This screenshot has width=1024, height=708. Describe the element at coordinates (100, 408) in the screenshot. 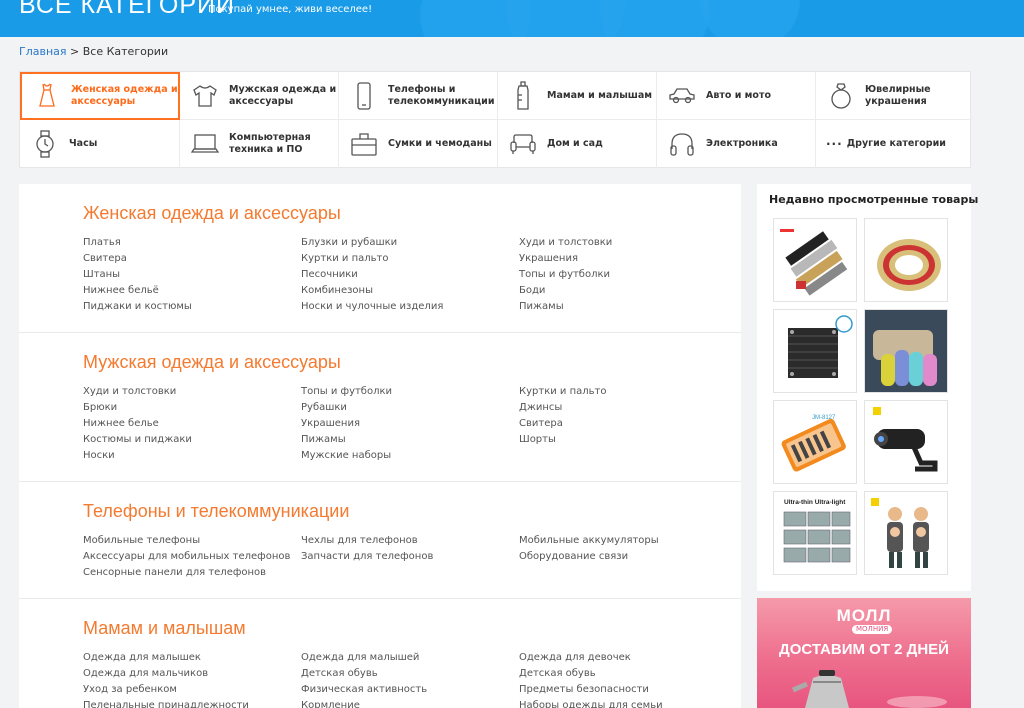

I see `subcategory-link: Брюки` at that location.